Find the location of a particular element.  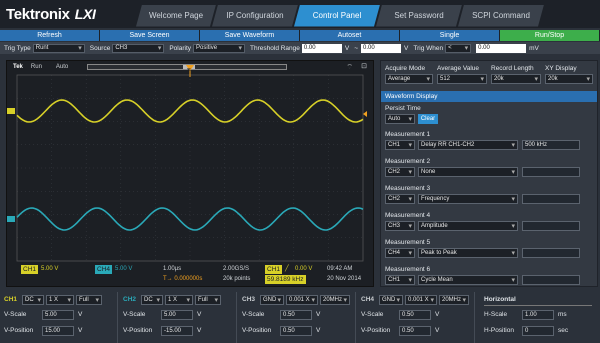

threshold-high-input: 0.00 is located at coordinates (381, 48).